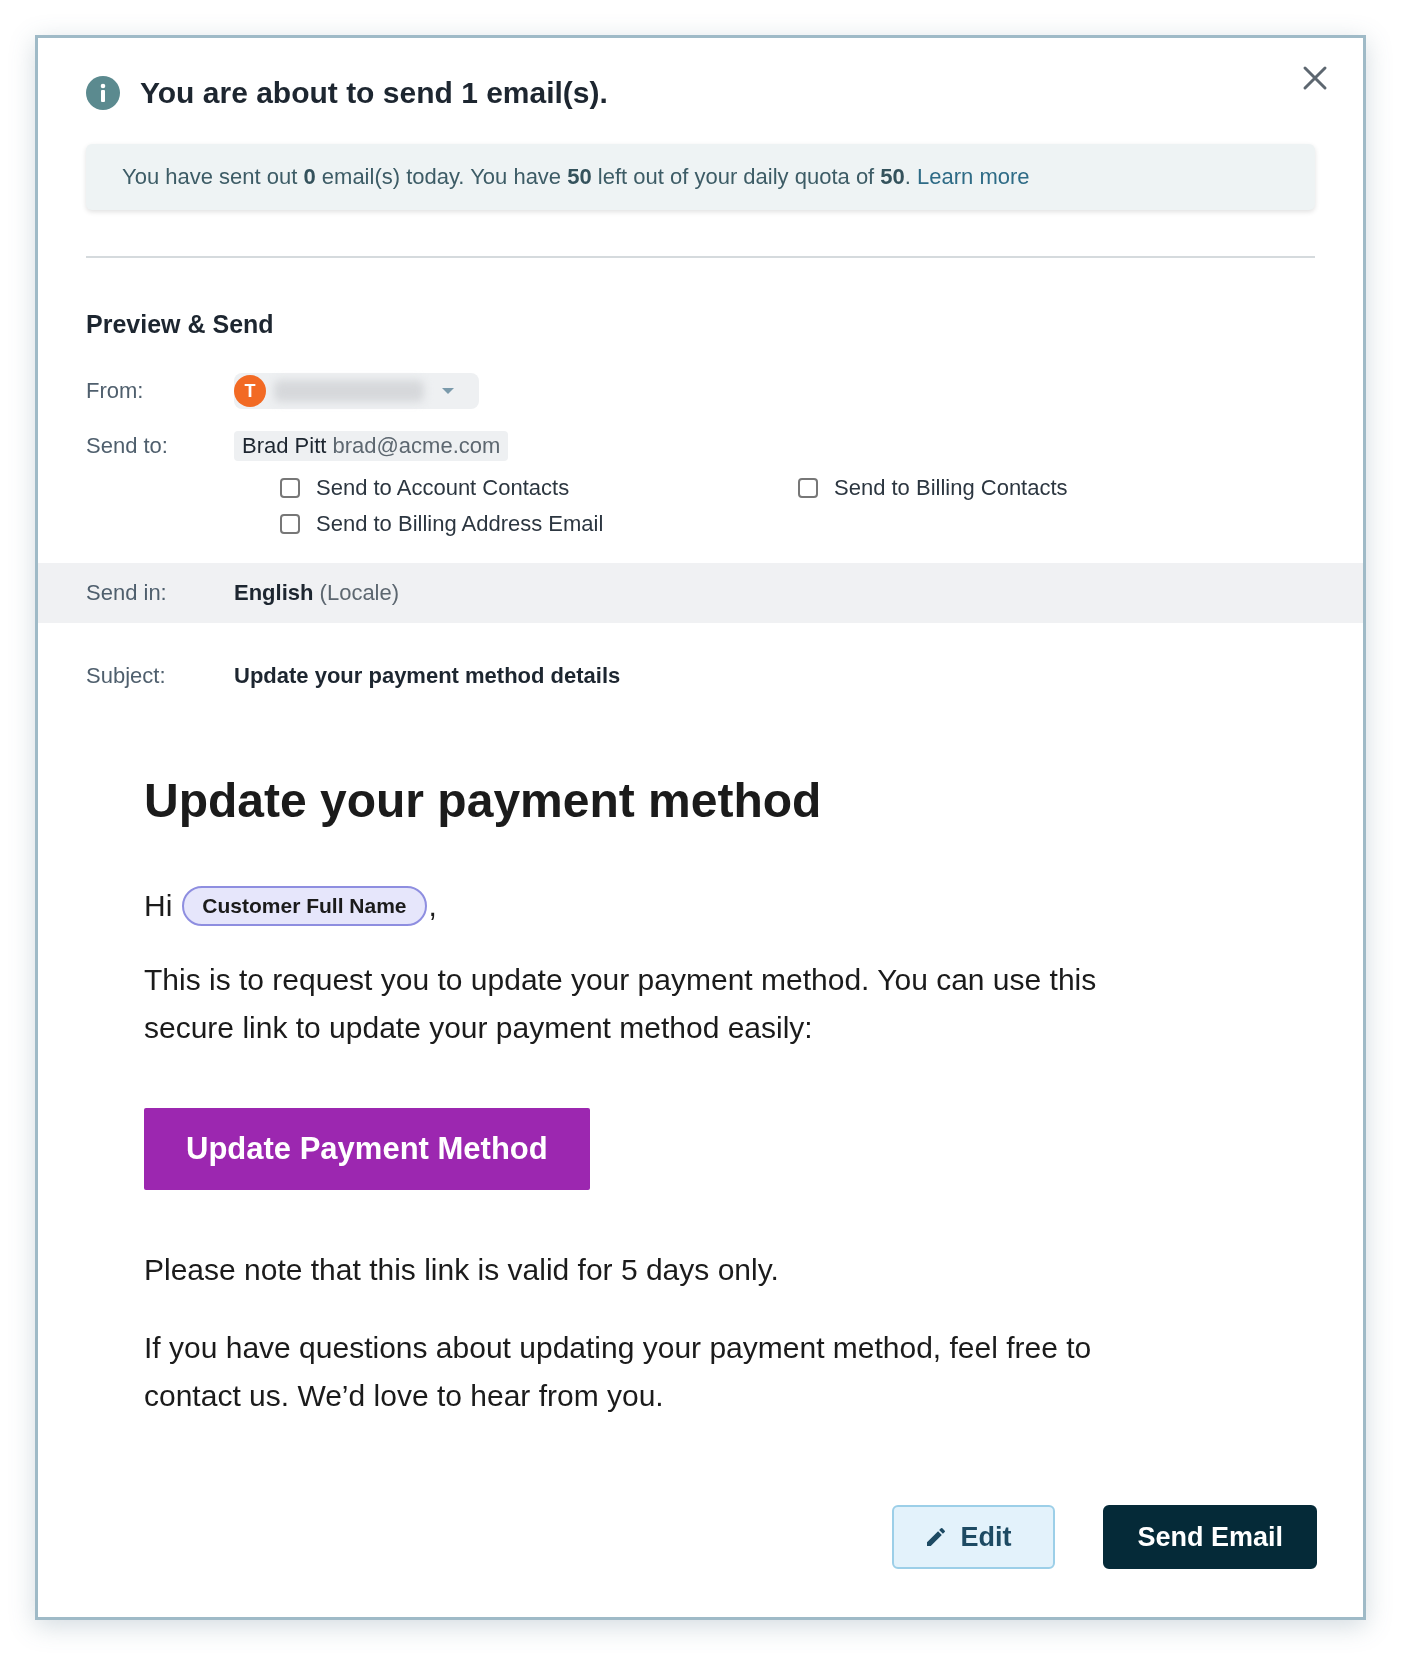  I want to click on subject-value: Update your payment method details, so click(428, 676).